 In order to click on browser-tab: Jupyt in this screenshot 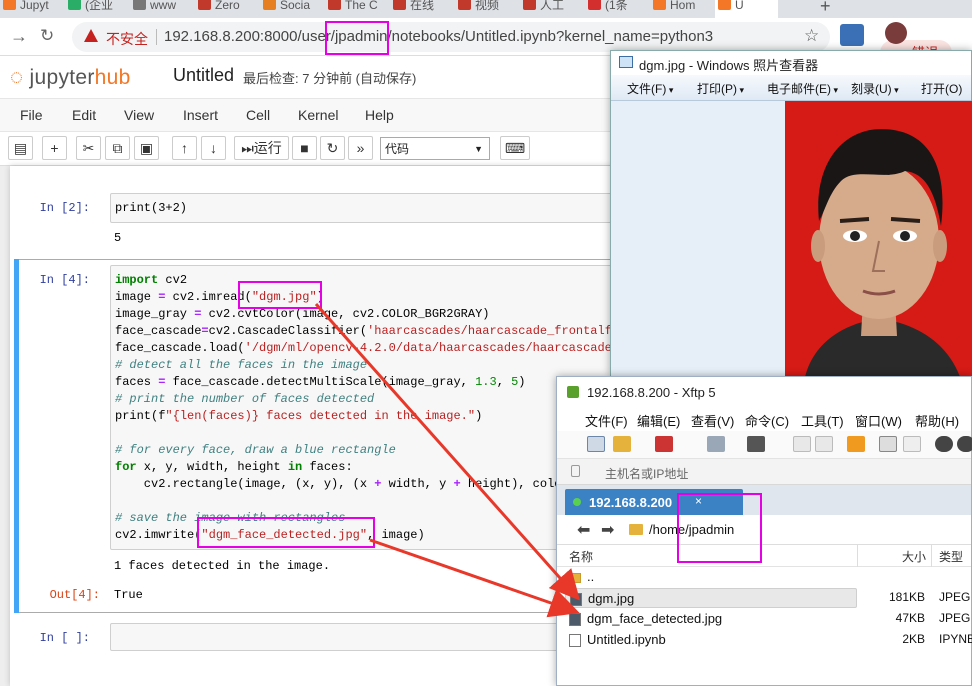, I will do `click(31, 9)`.